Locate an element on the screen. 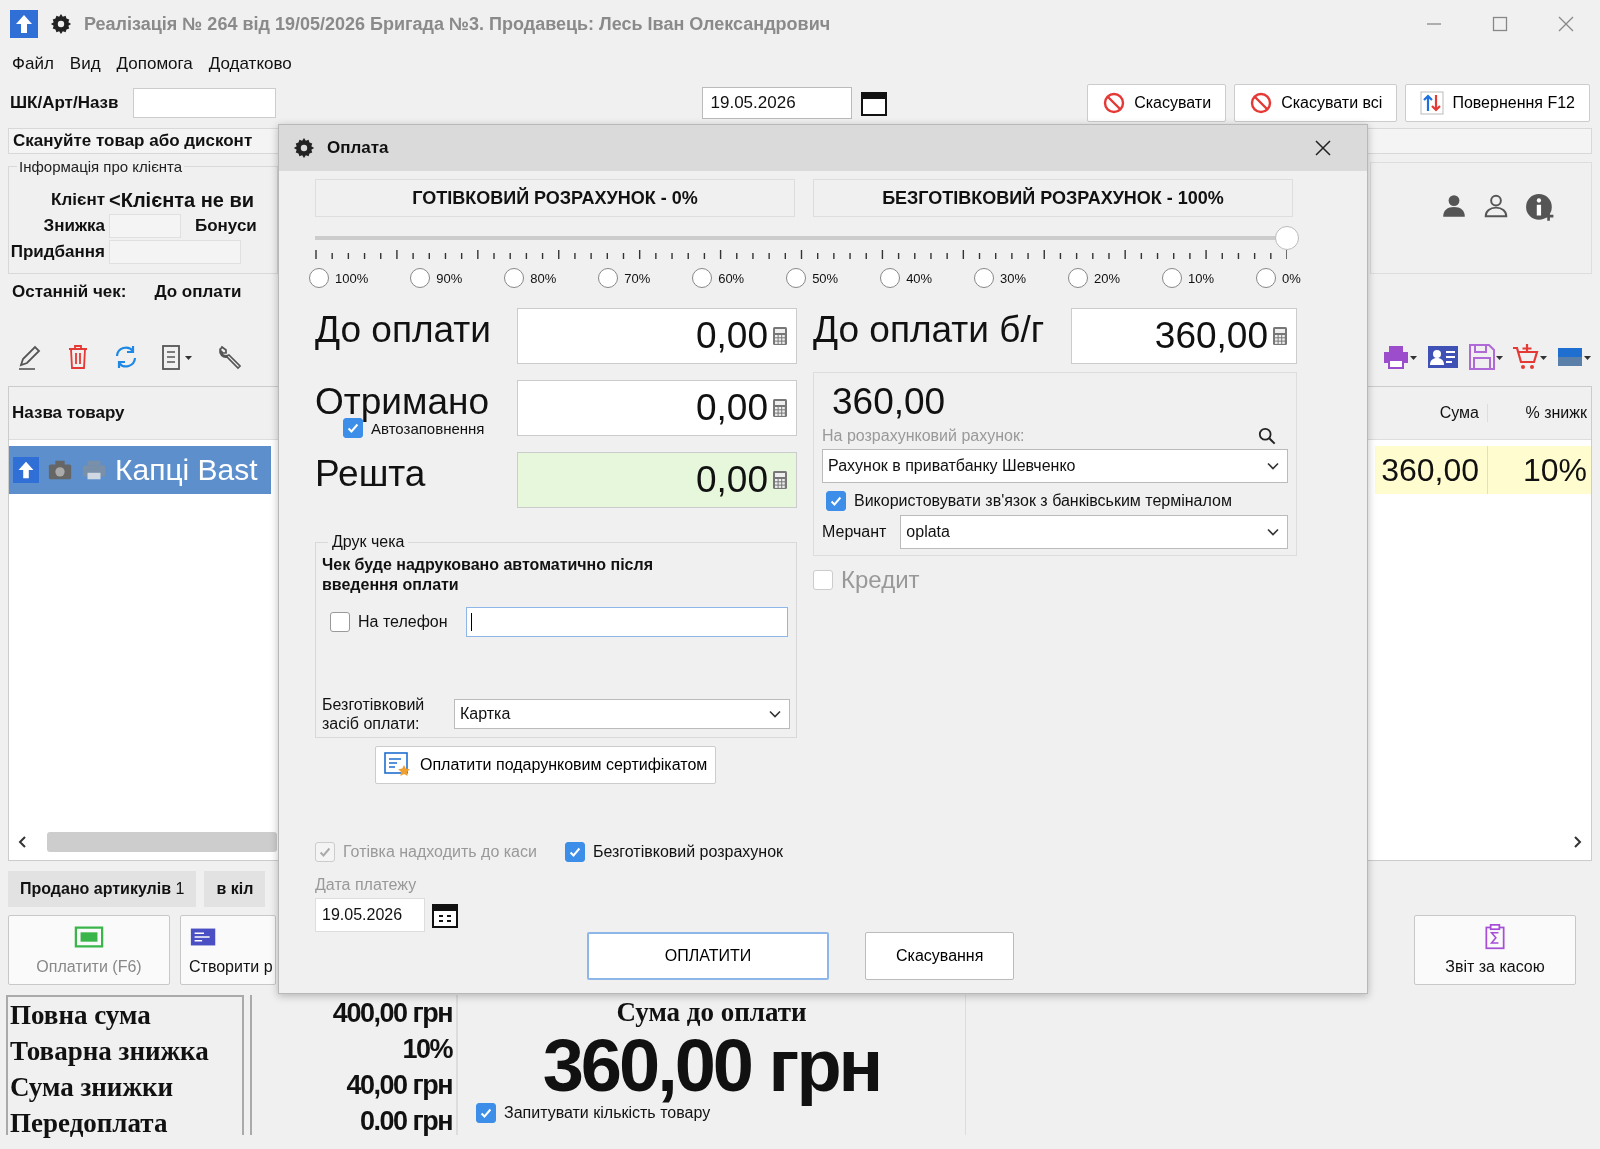 This screenshot has width=1600, height=1149. count-chip: Продано артикулів 1 is located at coordinates (102, 889).